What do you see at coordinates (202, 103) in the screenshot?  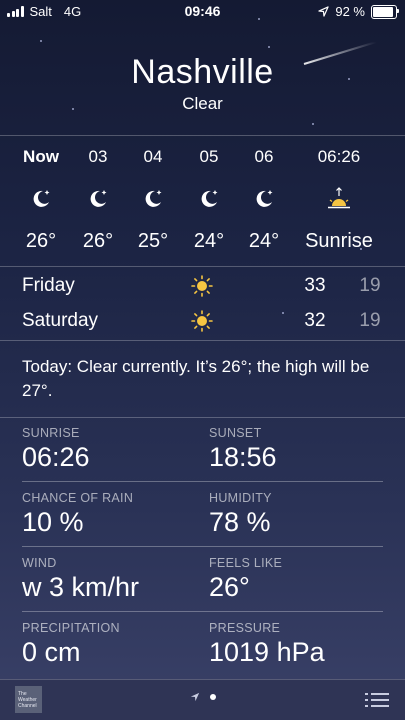 I see `current-condition: Clear` at bounding box center [202, 103].